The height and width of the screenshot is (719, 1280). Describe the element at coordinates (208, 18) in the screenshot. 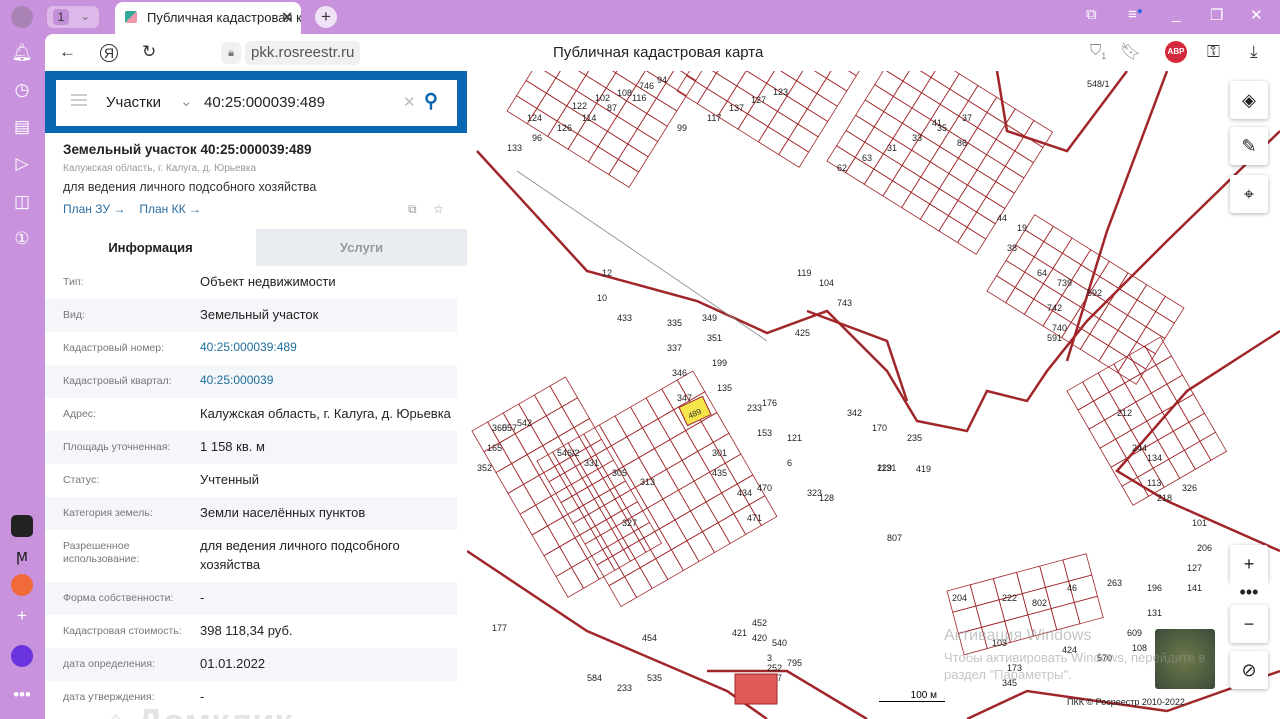

I see `browser-tab: Публичная кадастровая карта✕` at that location.